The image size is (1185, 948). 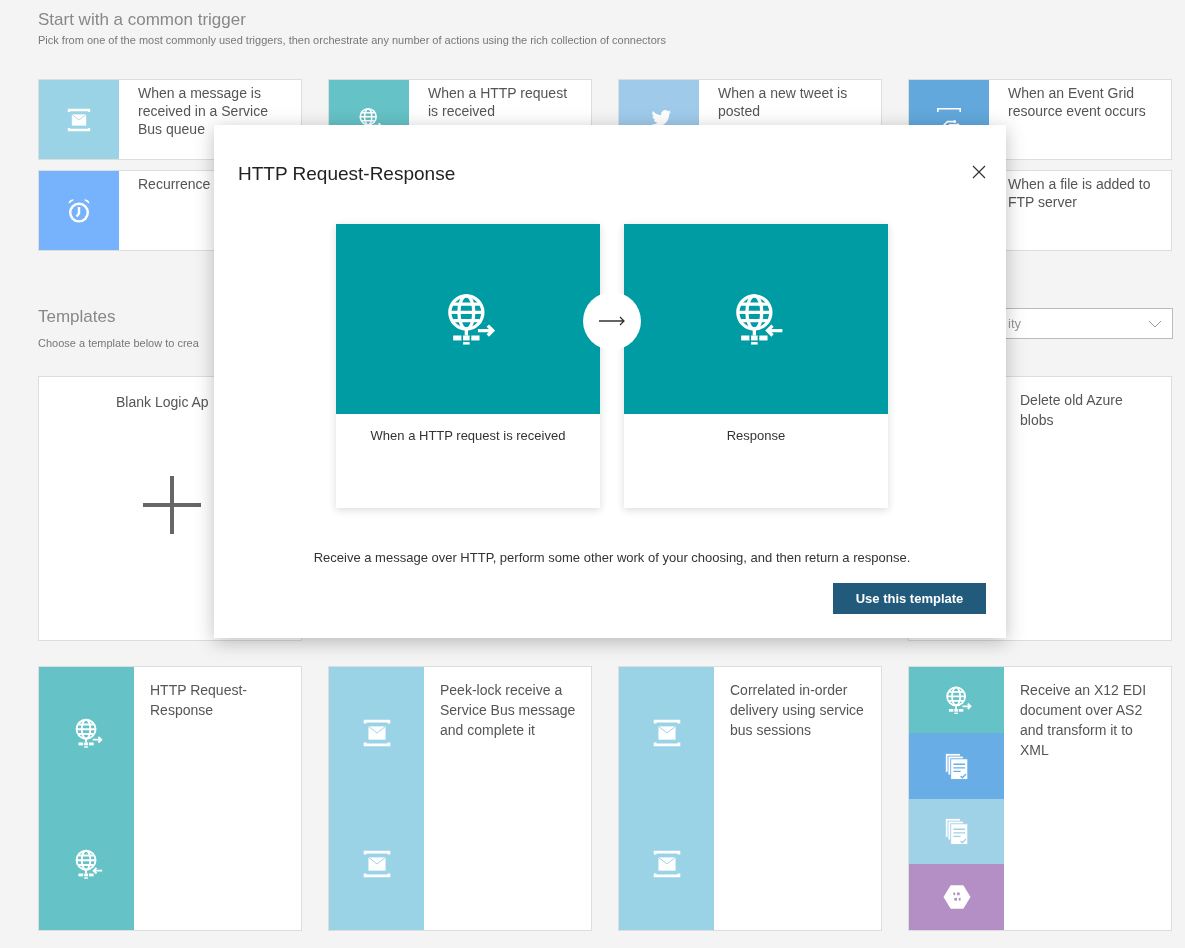 I want to click on close-icon, so click(x=979, y=172).